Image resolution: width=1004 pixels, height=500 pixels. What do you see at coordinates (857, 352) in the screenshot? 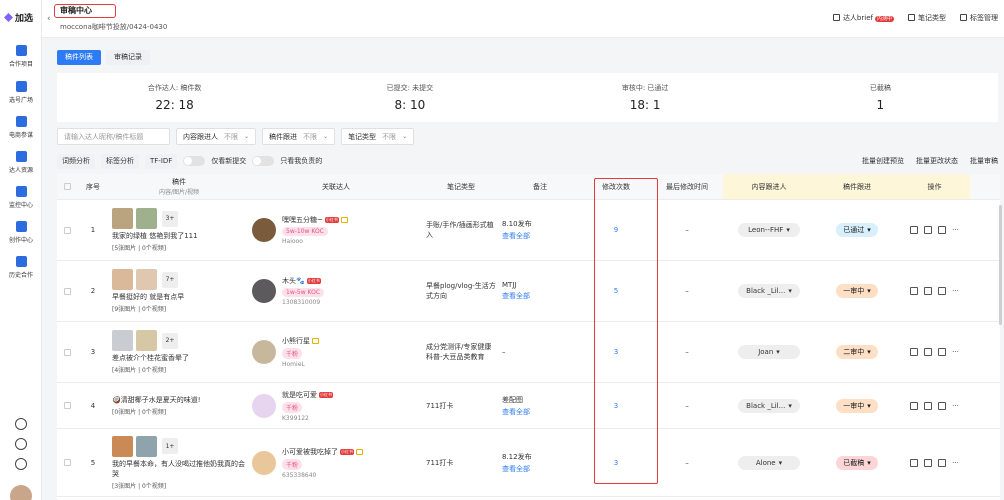
I see `follow-status-select: 二审中 ▾` at bounding box center [857, 352].